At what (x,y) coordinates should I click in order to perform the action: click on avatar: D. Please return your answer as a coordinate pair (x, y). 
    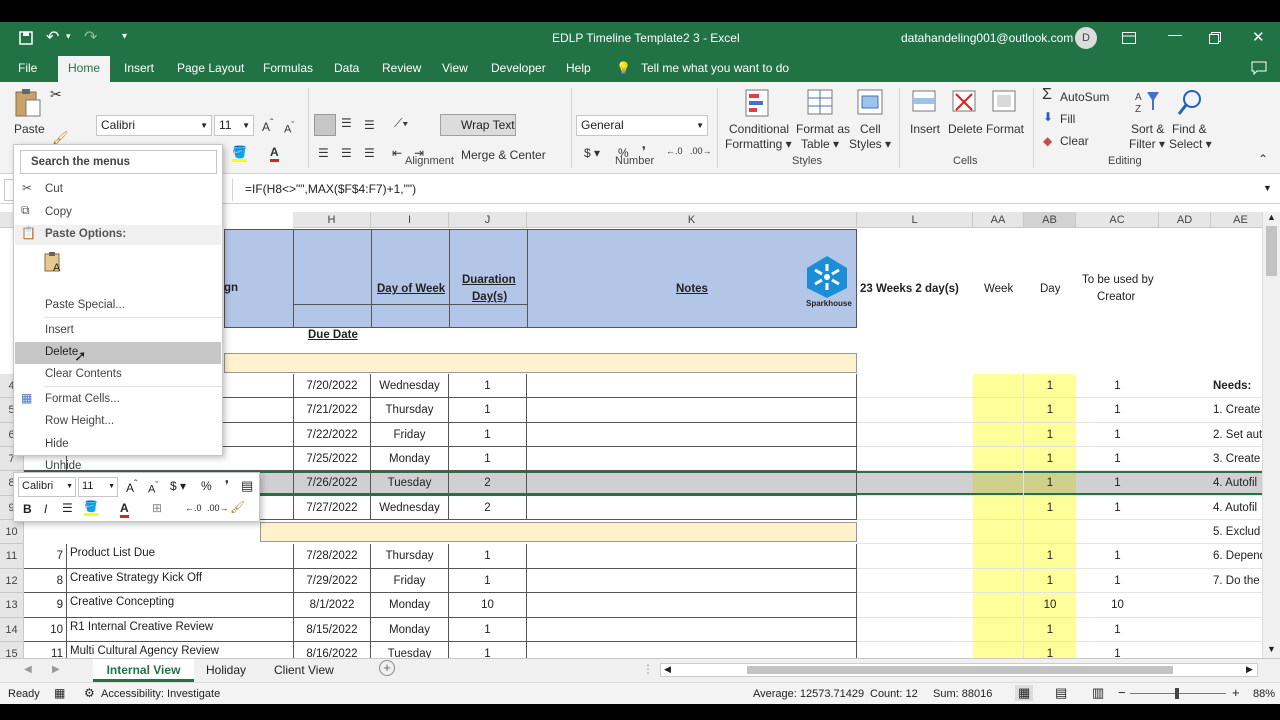
    Looking at the image, I should click on (1086, 38).